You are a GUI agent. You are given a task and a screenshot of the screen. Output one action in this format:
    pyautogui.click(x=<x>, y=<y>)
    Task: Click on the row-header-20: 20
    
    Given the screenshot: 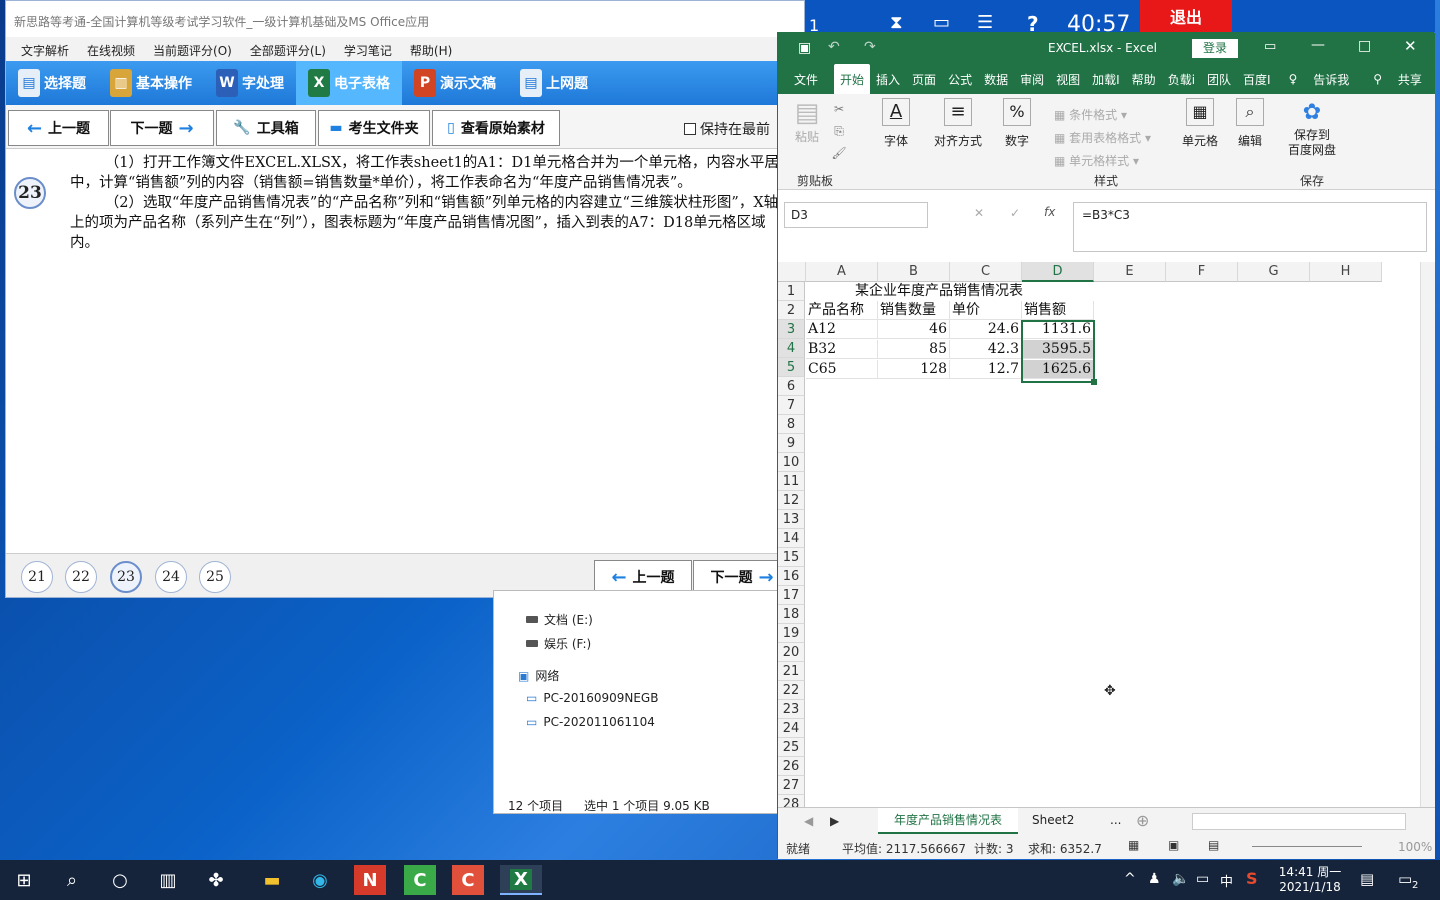 What is the action you would take?
    pyautogui.click(x=791, y=652)
    